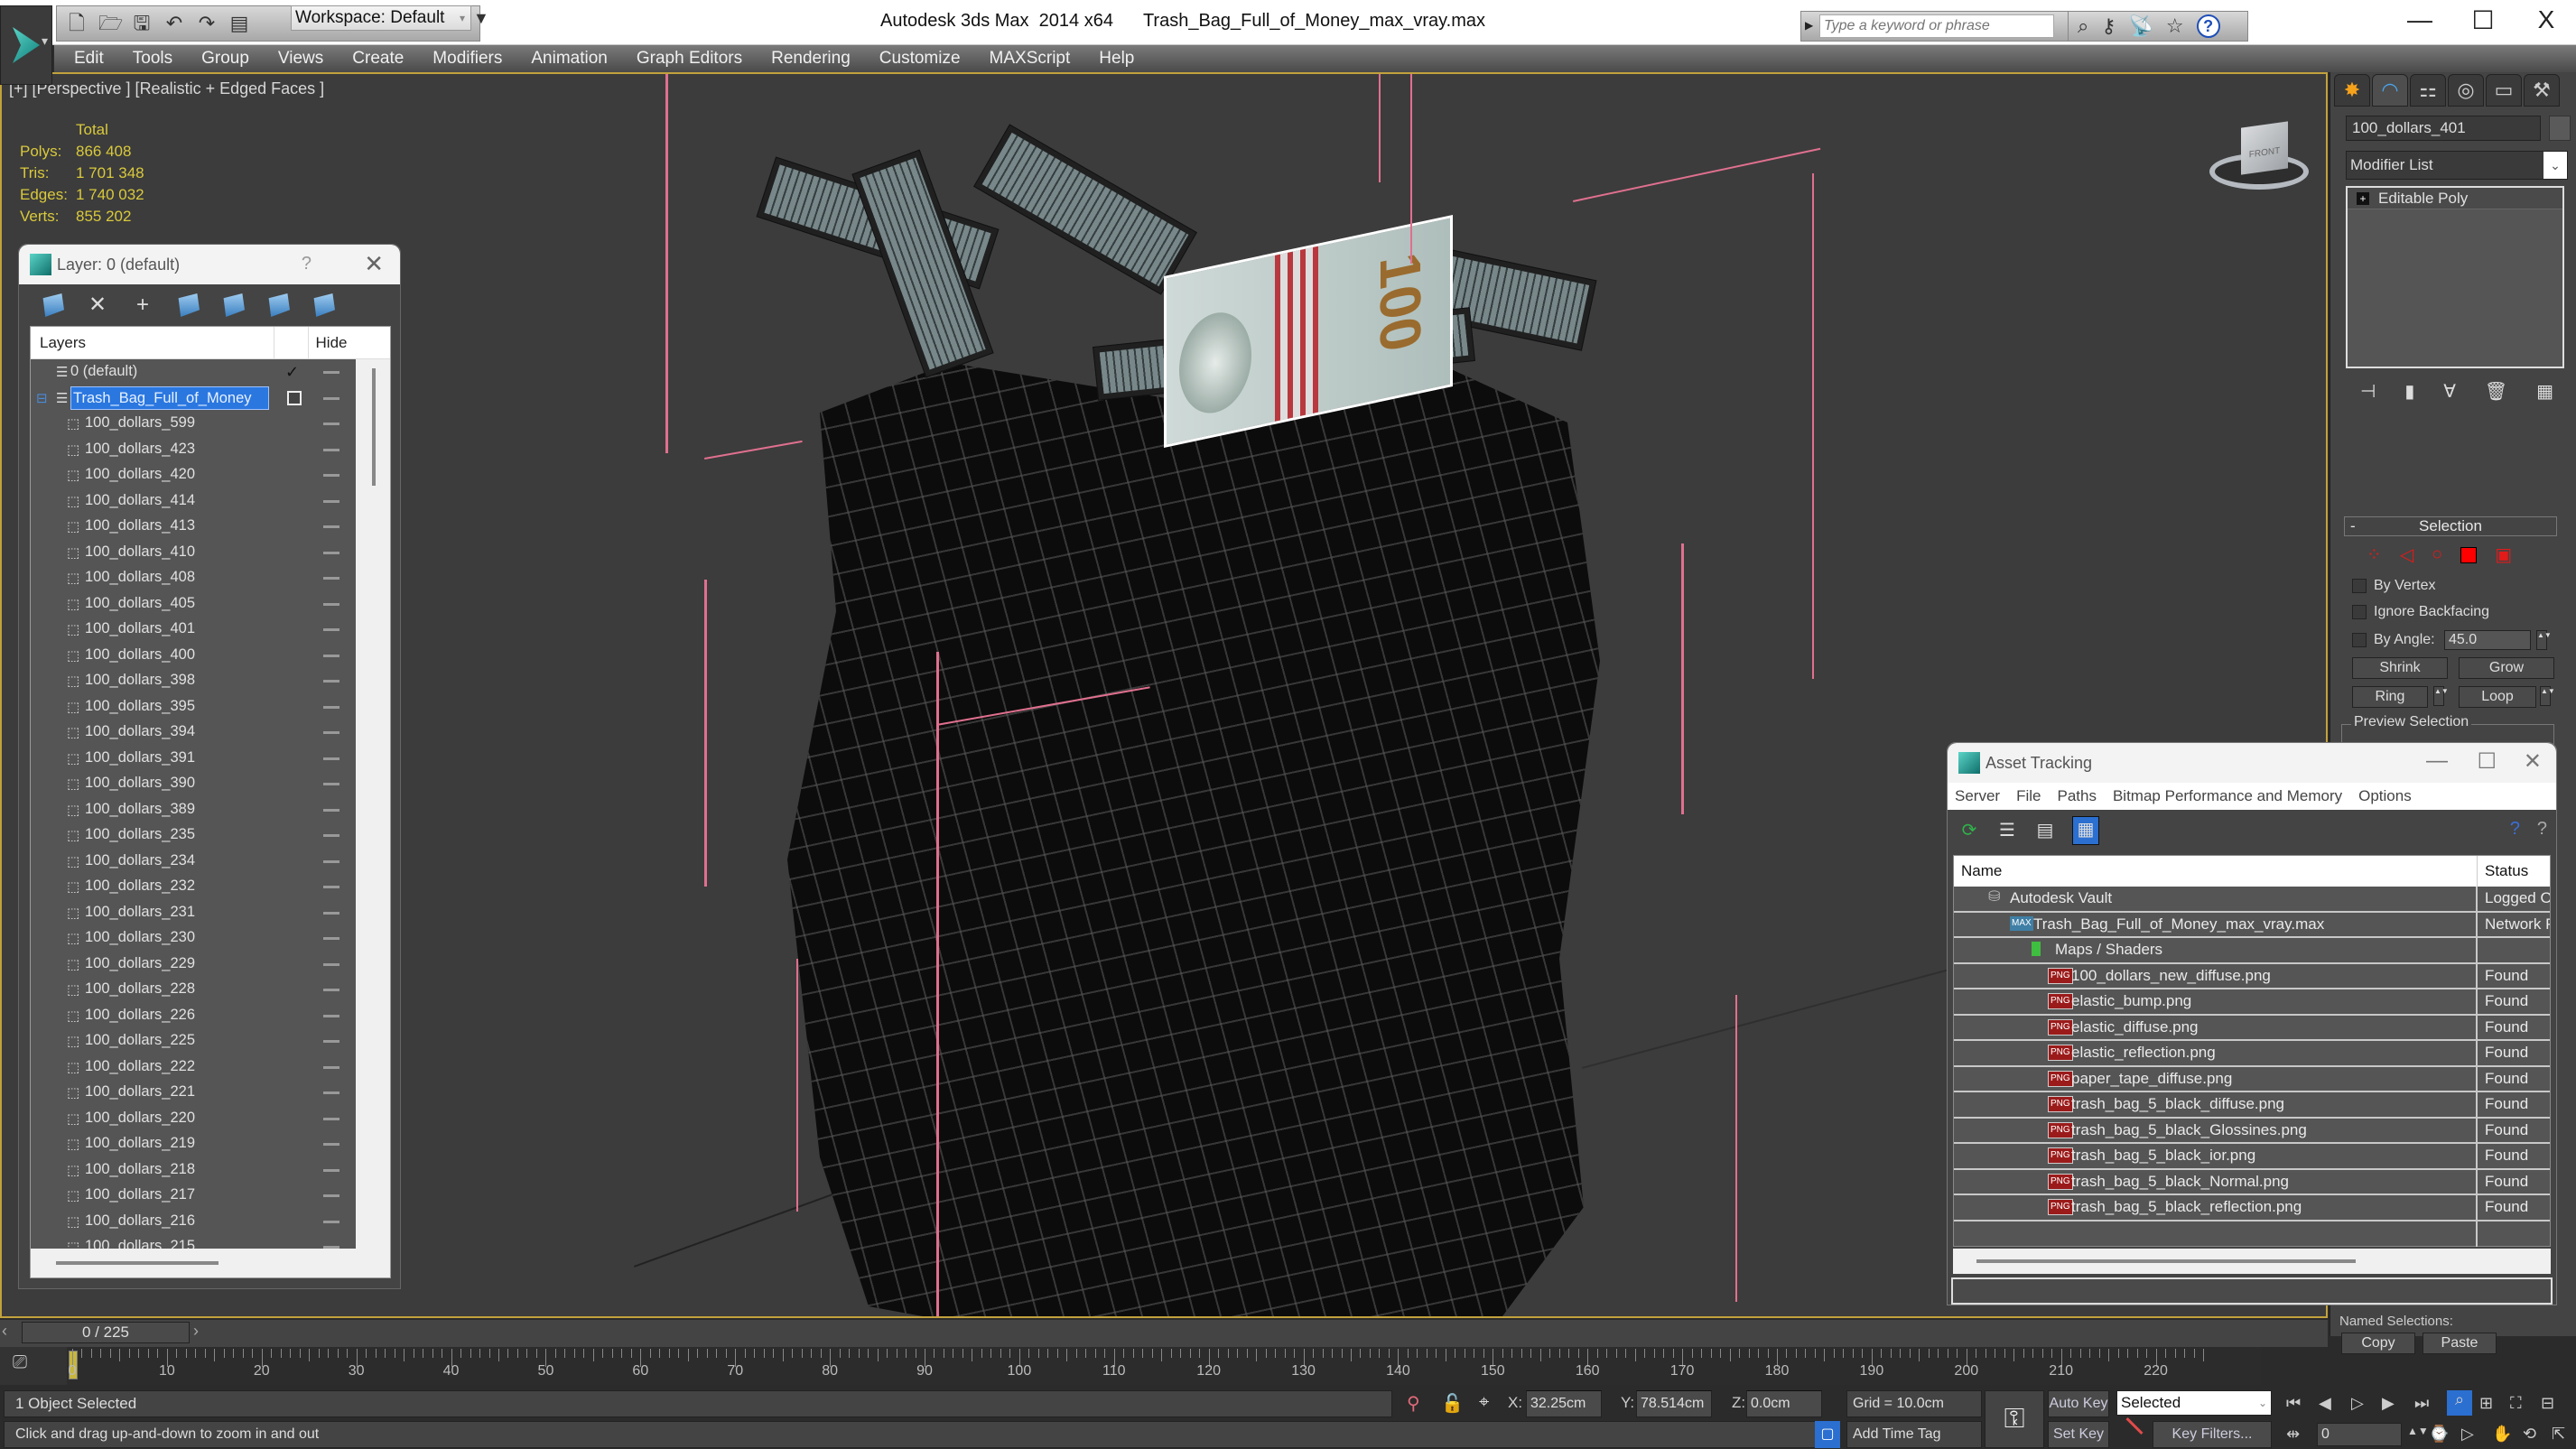  I want to click on asset-row: PNG elastic_bump.png Found, so click(2252, 1002).